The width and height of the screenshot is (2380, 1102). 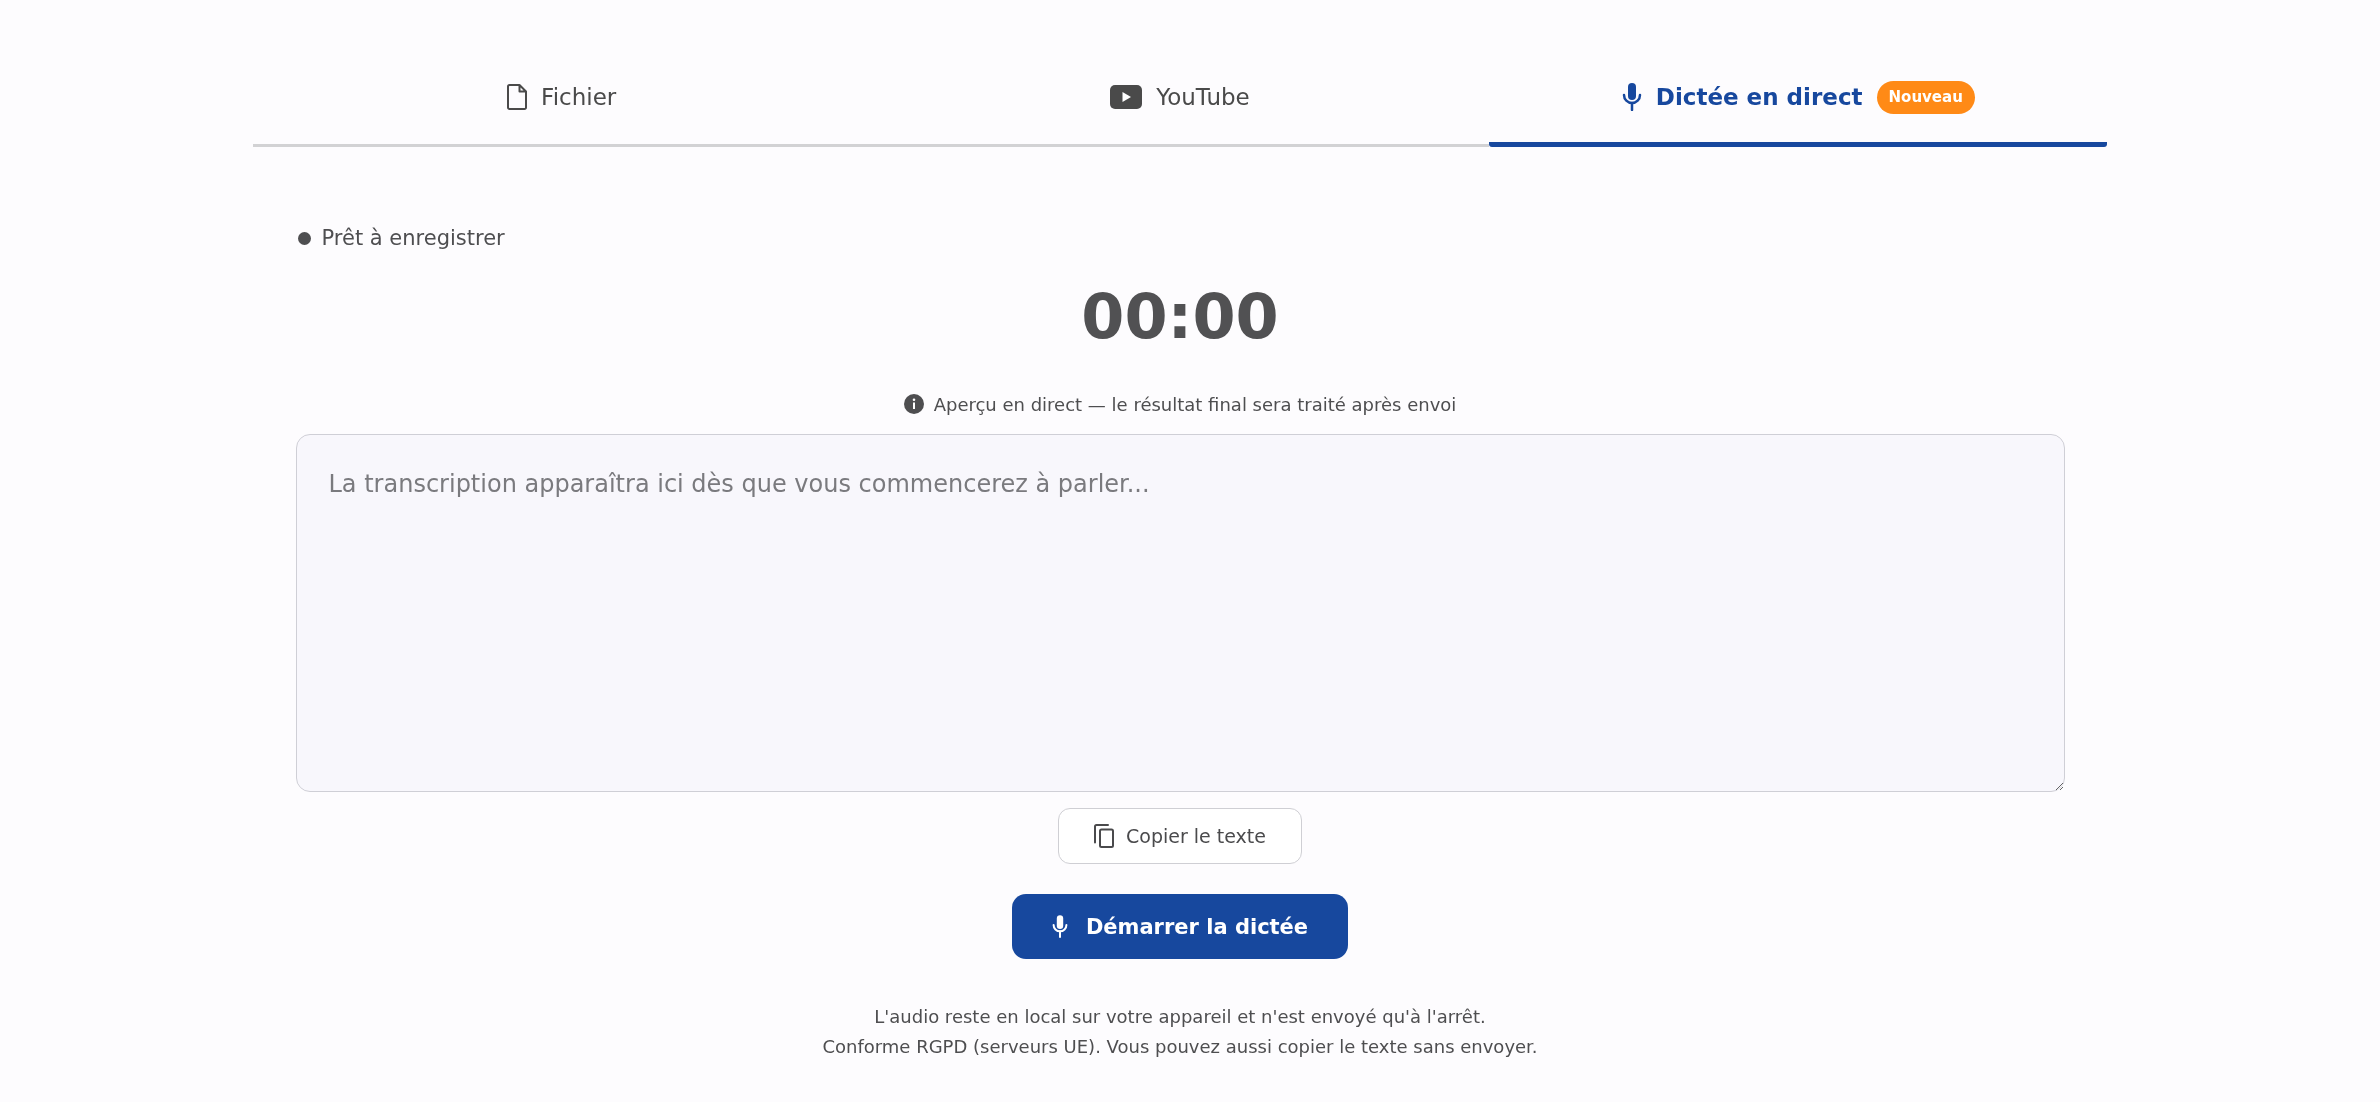 I want to click on privacy-note: Conforme RGPD (serveurs UE). Vous pouvez aussi copier le texte sans envoyer., so click(x=1180, y=1047).